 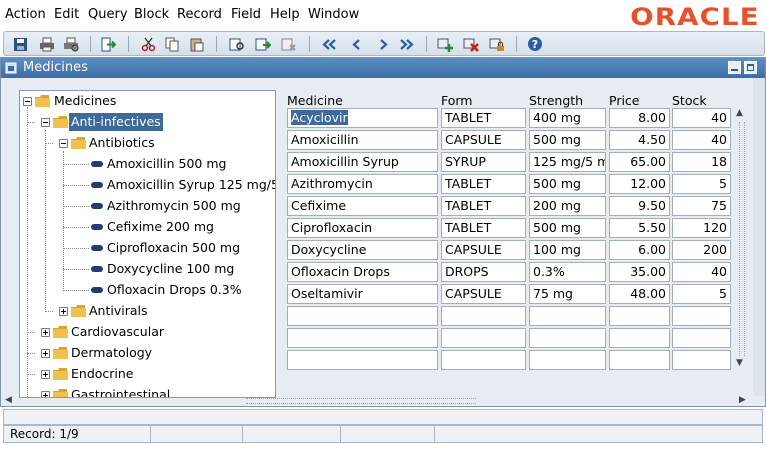 What do you see at coordinates (285, 14) in the screenshot?
I see `menu-help: Help` at bounding box center [285, 14].